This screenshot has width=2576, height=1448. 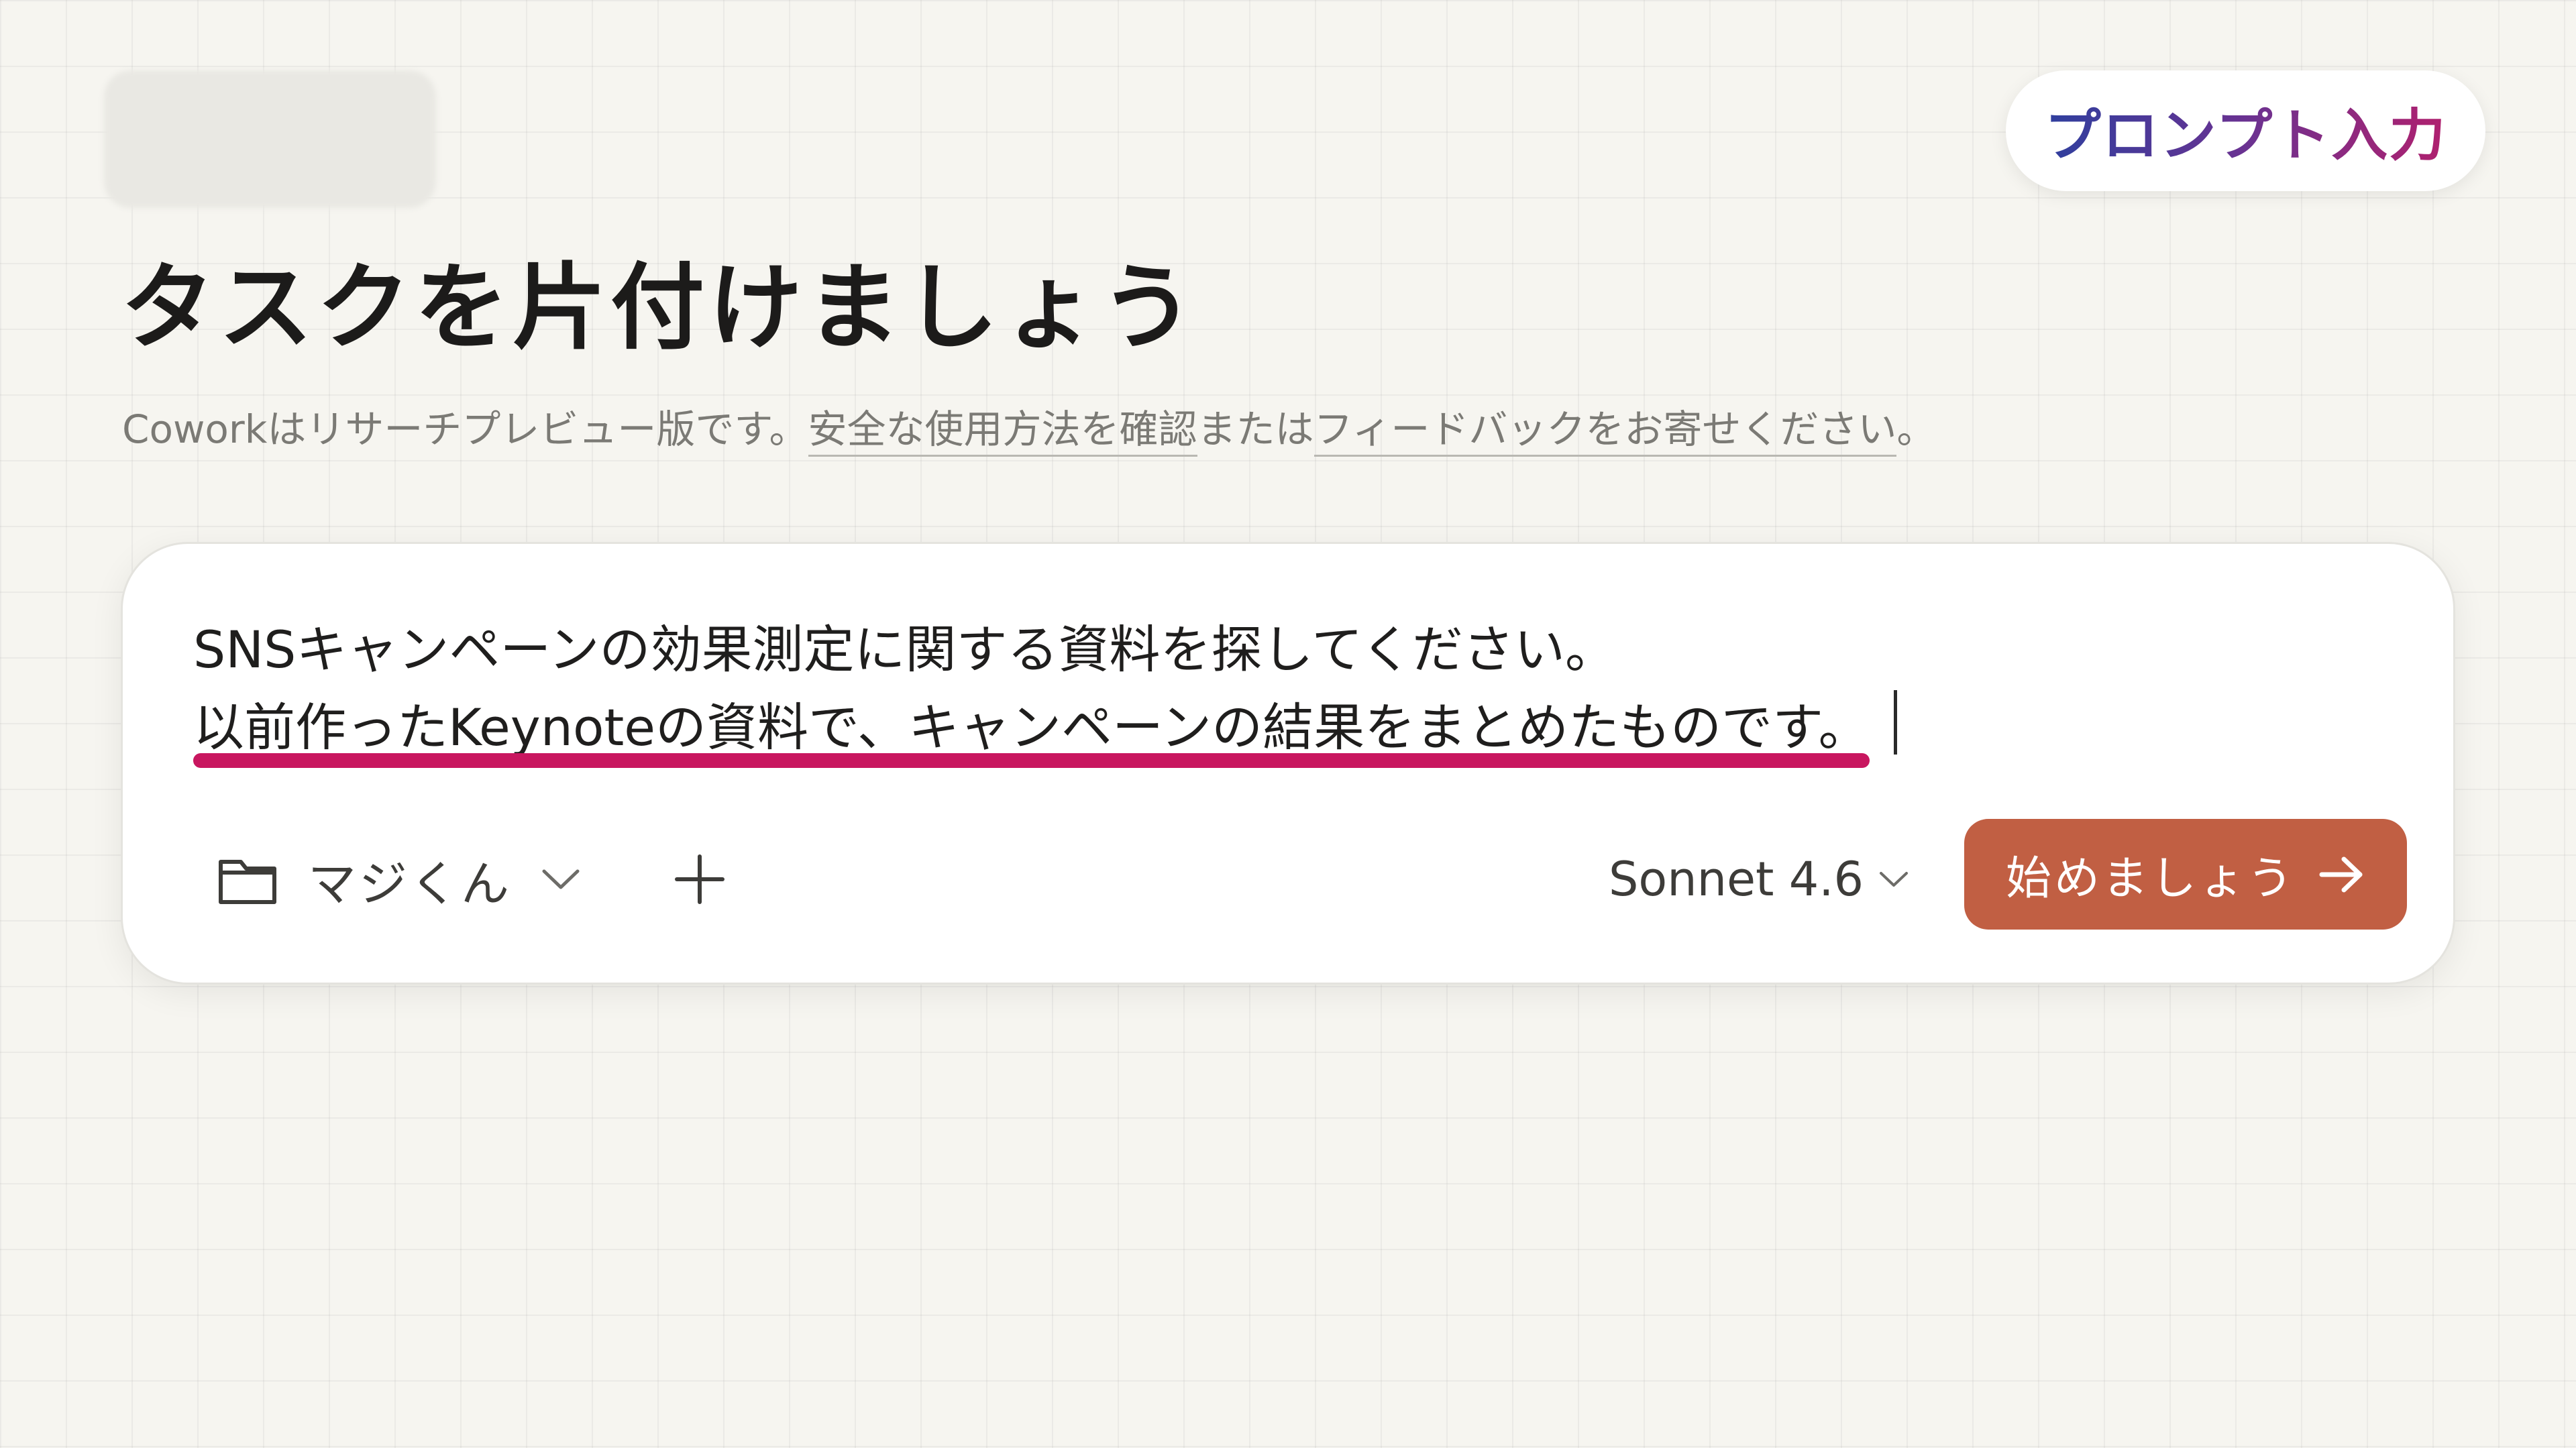 What do you see at coordinates (1002, 431) in the screenshot?
I see `safety-link: 安全な使用方法を確認` at bounding box center [1002, 431].